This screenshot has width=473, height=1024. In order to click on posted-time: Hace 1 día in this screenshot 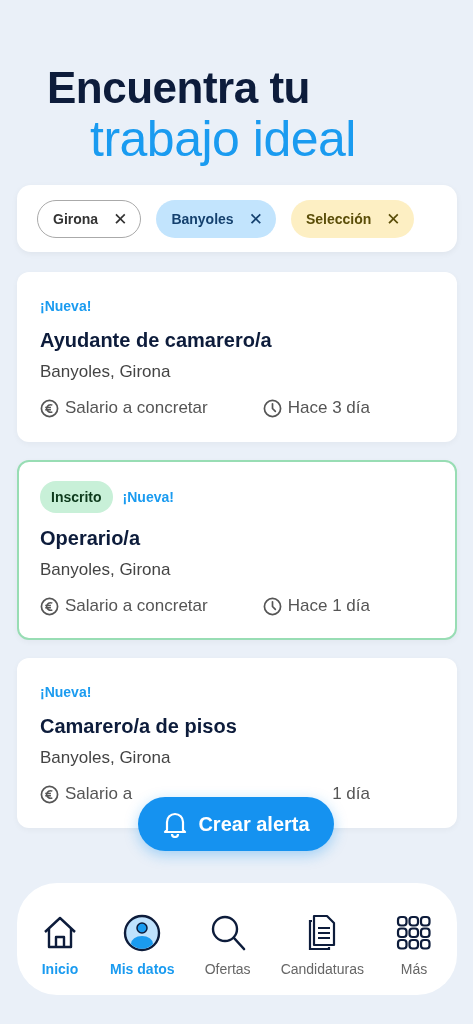, I will do `click(328, 606)`.